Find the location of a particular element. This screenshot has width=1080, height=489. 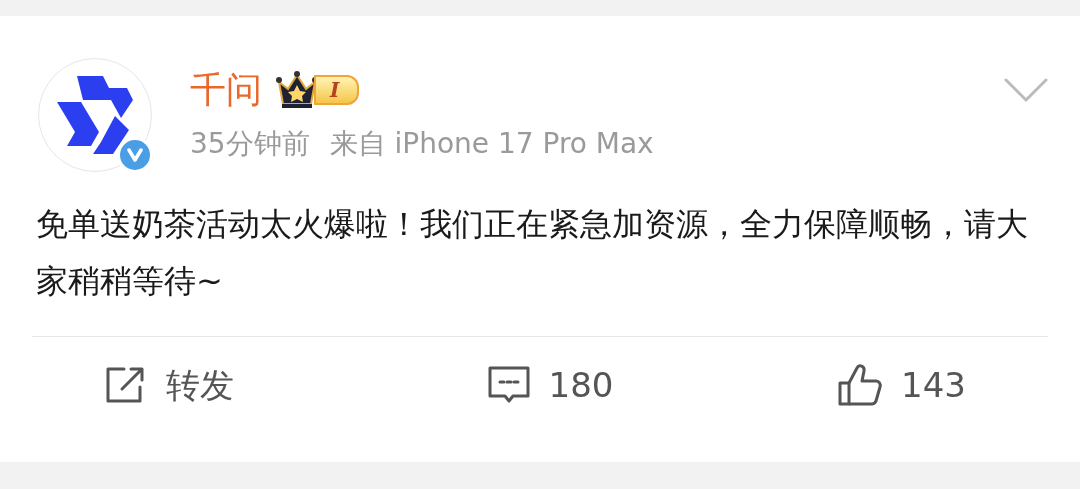

repost-button: 转发 is located at coordinates (169, 385).